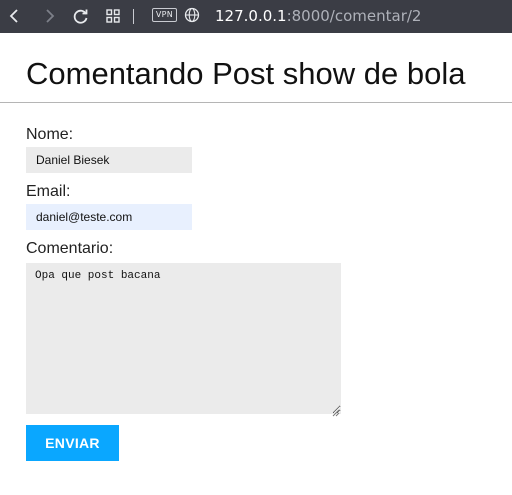  I want to click on globe-icon, so click(192, 15).